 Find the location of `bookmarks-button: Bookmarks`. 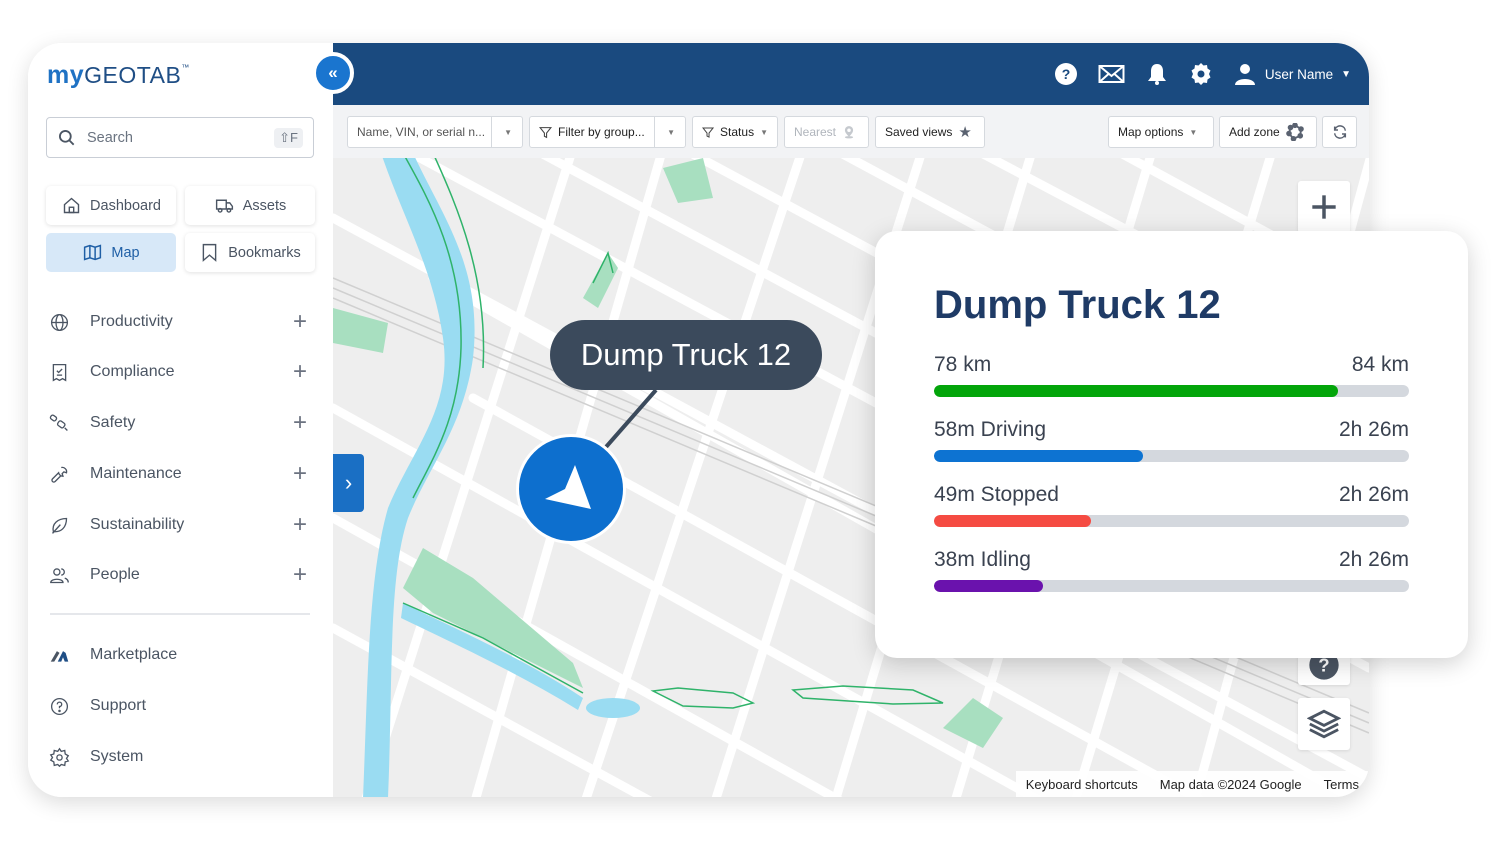

bookmarks-button: Bookmarks is located at coordinates (250, 252).